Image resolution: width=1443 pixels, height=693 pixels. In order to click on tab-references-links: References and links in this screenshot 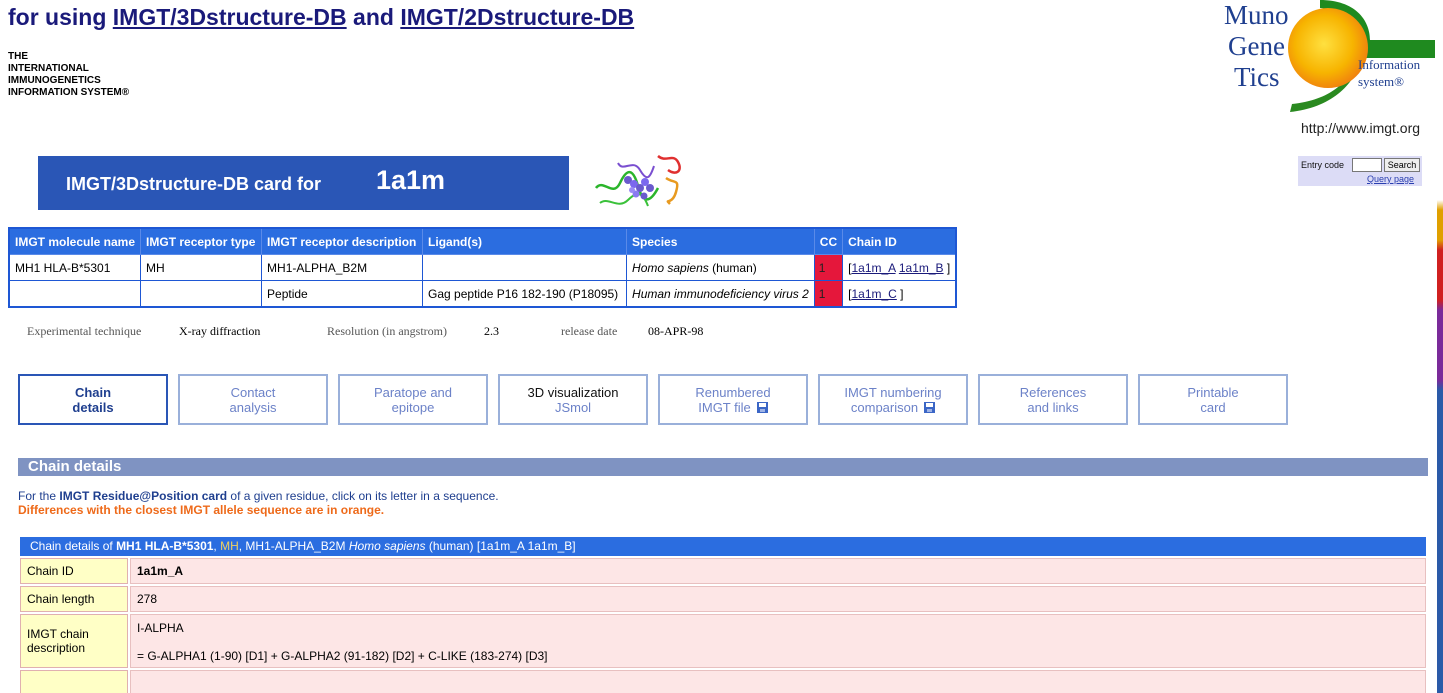, I will do `click(1053, 399)`.